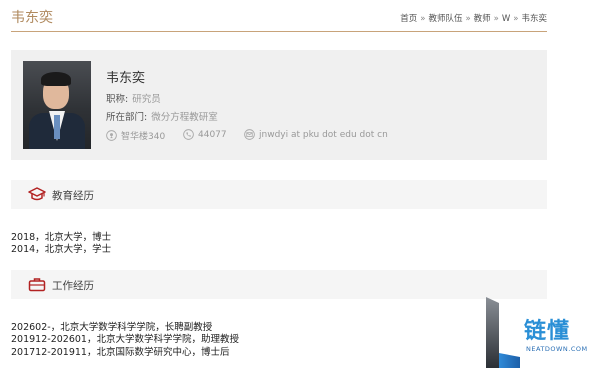 The width and height of the screenshot is (600, 368). Describe the element at coordinates (143, 137) in the screenshot. I see `office-value: 智华楼340` at that location.